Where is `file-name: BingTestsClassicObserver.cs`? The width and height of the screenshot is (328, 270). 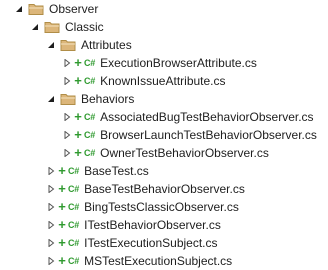
file-name: BingTestsClassicObserver.cs is located at coordinates (161, 207).